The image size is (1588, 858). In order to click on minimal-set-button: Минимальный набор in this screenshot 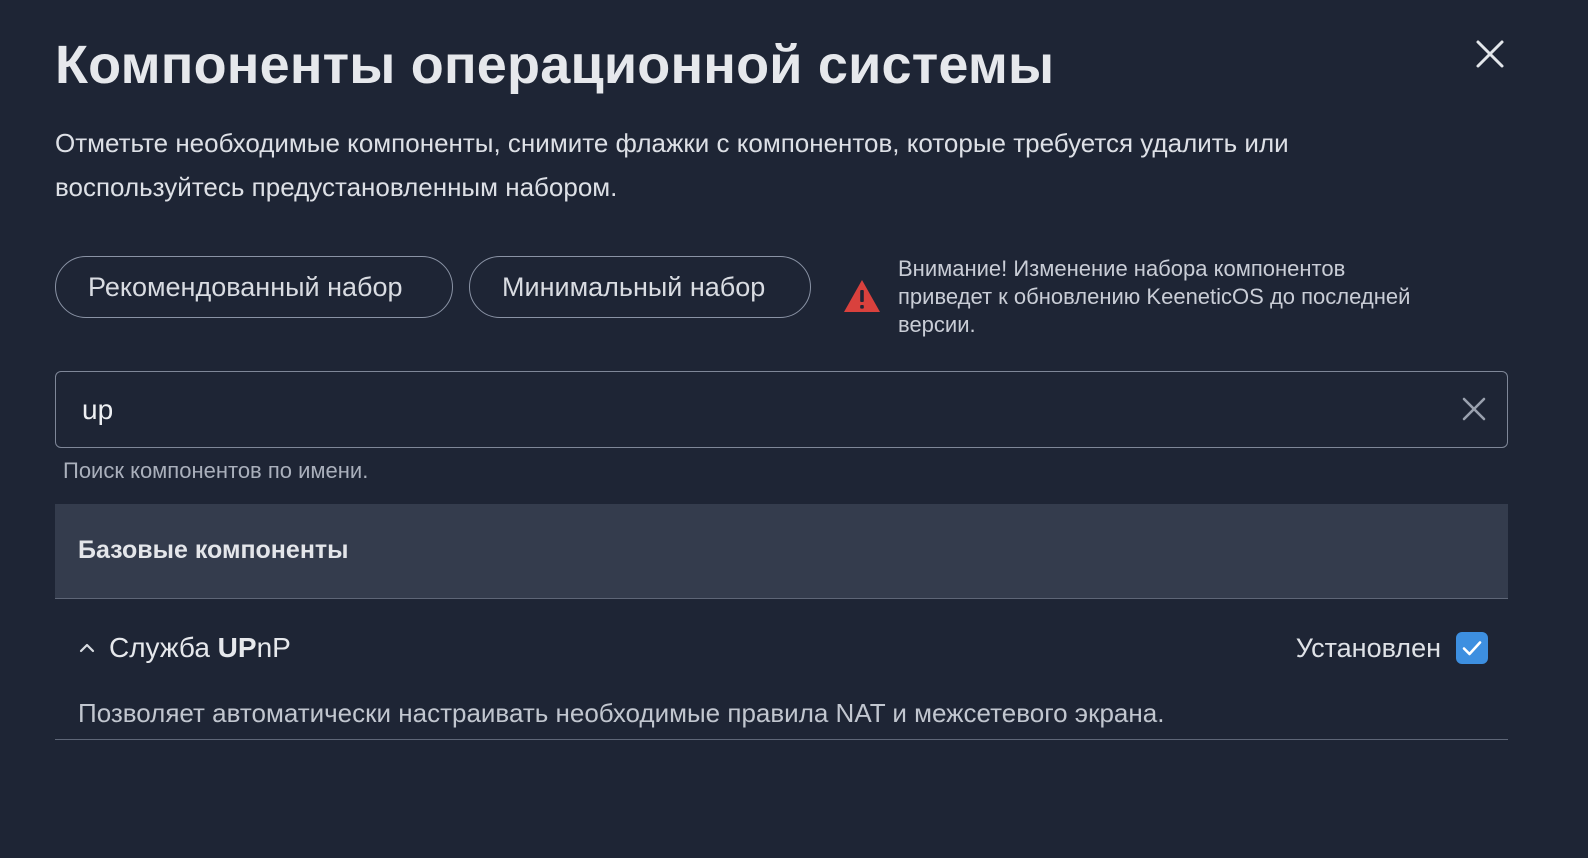, I will do `click(640, 287)`.